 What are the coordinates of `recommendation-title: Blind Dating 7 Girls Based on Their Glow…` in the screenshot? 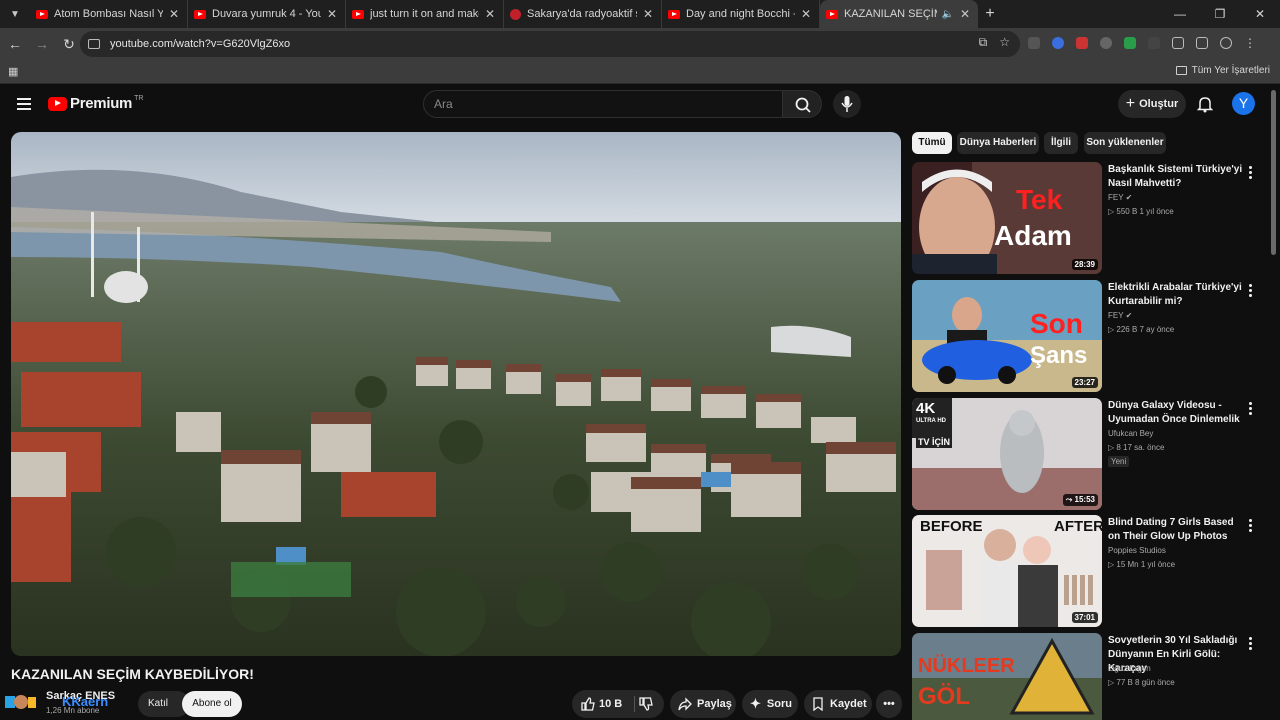 It's located at (1176, 530).